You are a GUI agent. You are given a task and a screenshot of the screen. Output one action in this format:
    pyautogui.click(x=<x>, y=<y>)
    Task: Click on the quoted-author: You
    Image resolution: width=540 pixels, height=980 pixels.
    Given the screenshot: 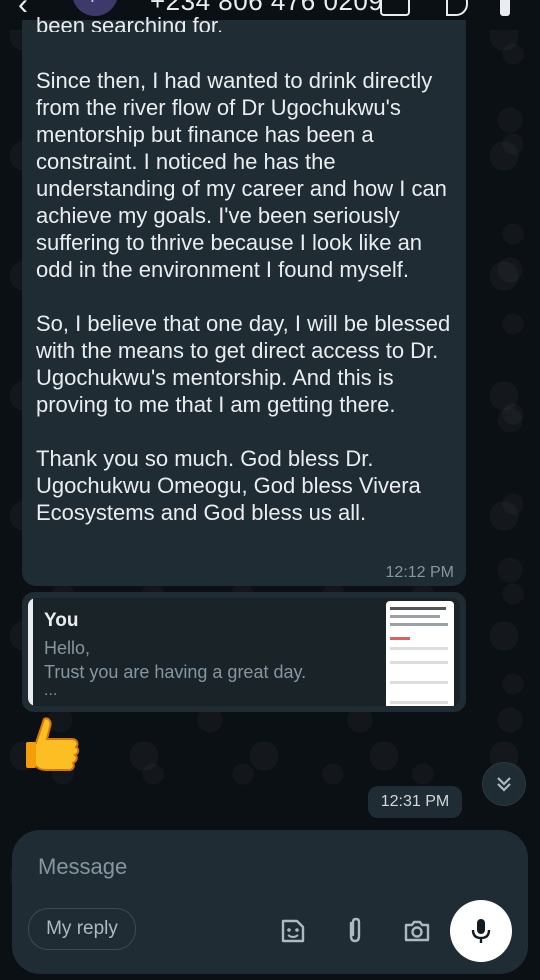 What is the action you would take?
    pyautogui.click(x=61, y=620)
    